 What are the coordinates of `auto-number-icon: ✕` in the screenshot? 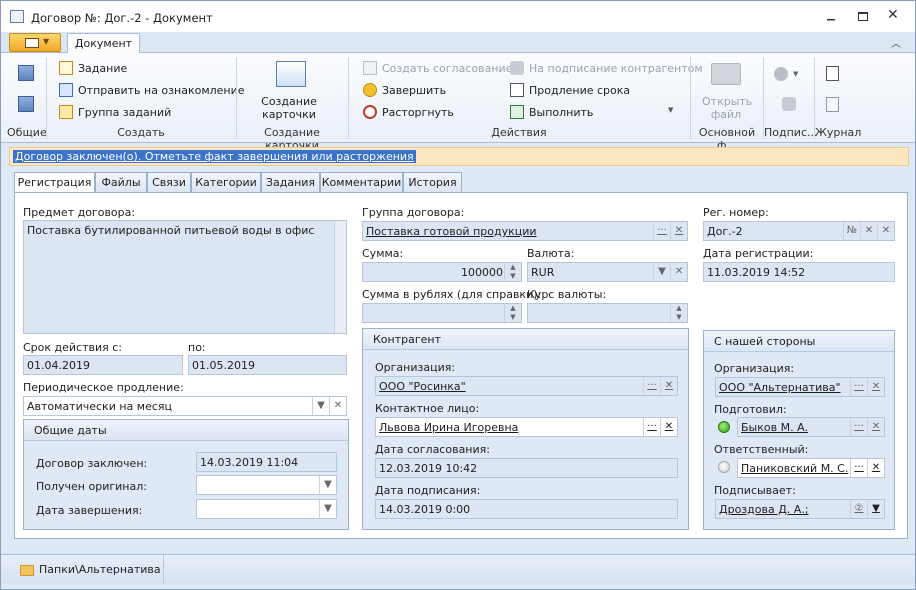 It's located at (868, 231).